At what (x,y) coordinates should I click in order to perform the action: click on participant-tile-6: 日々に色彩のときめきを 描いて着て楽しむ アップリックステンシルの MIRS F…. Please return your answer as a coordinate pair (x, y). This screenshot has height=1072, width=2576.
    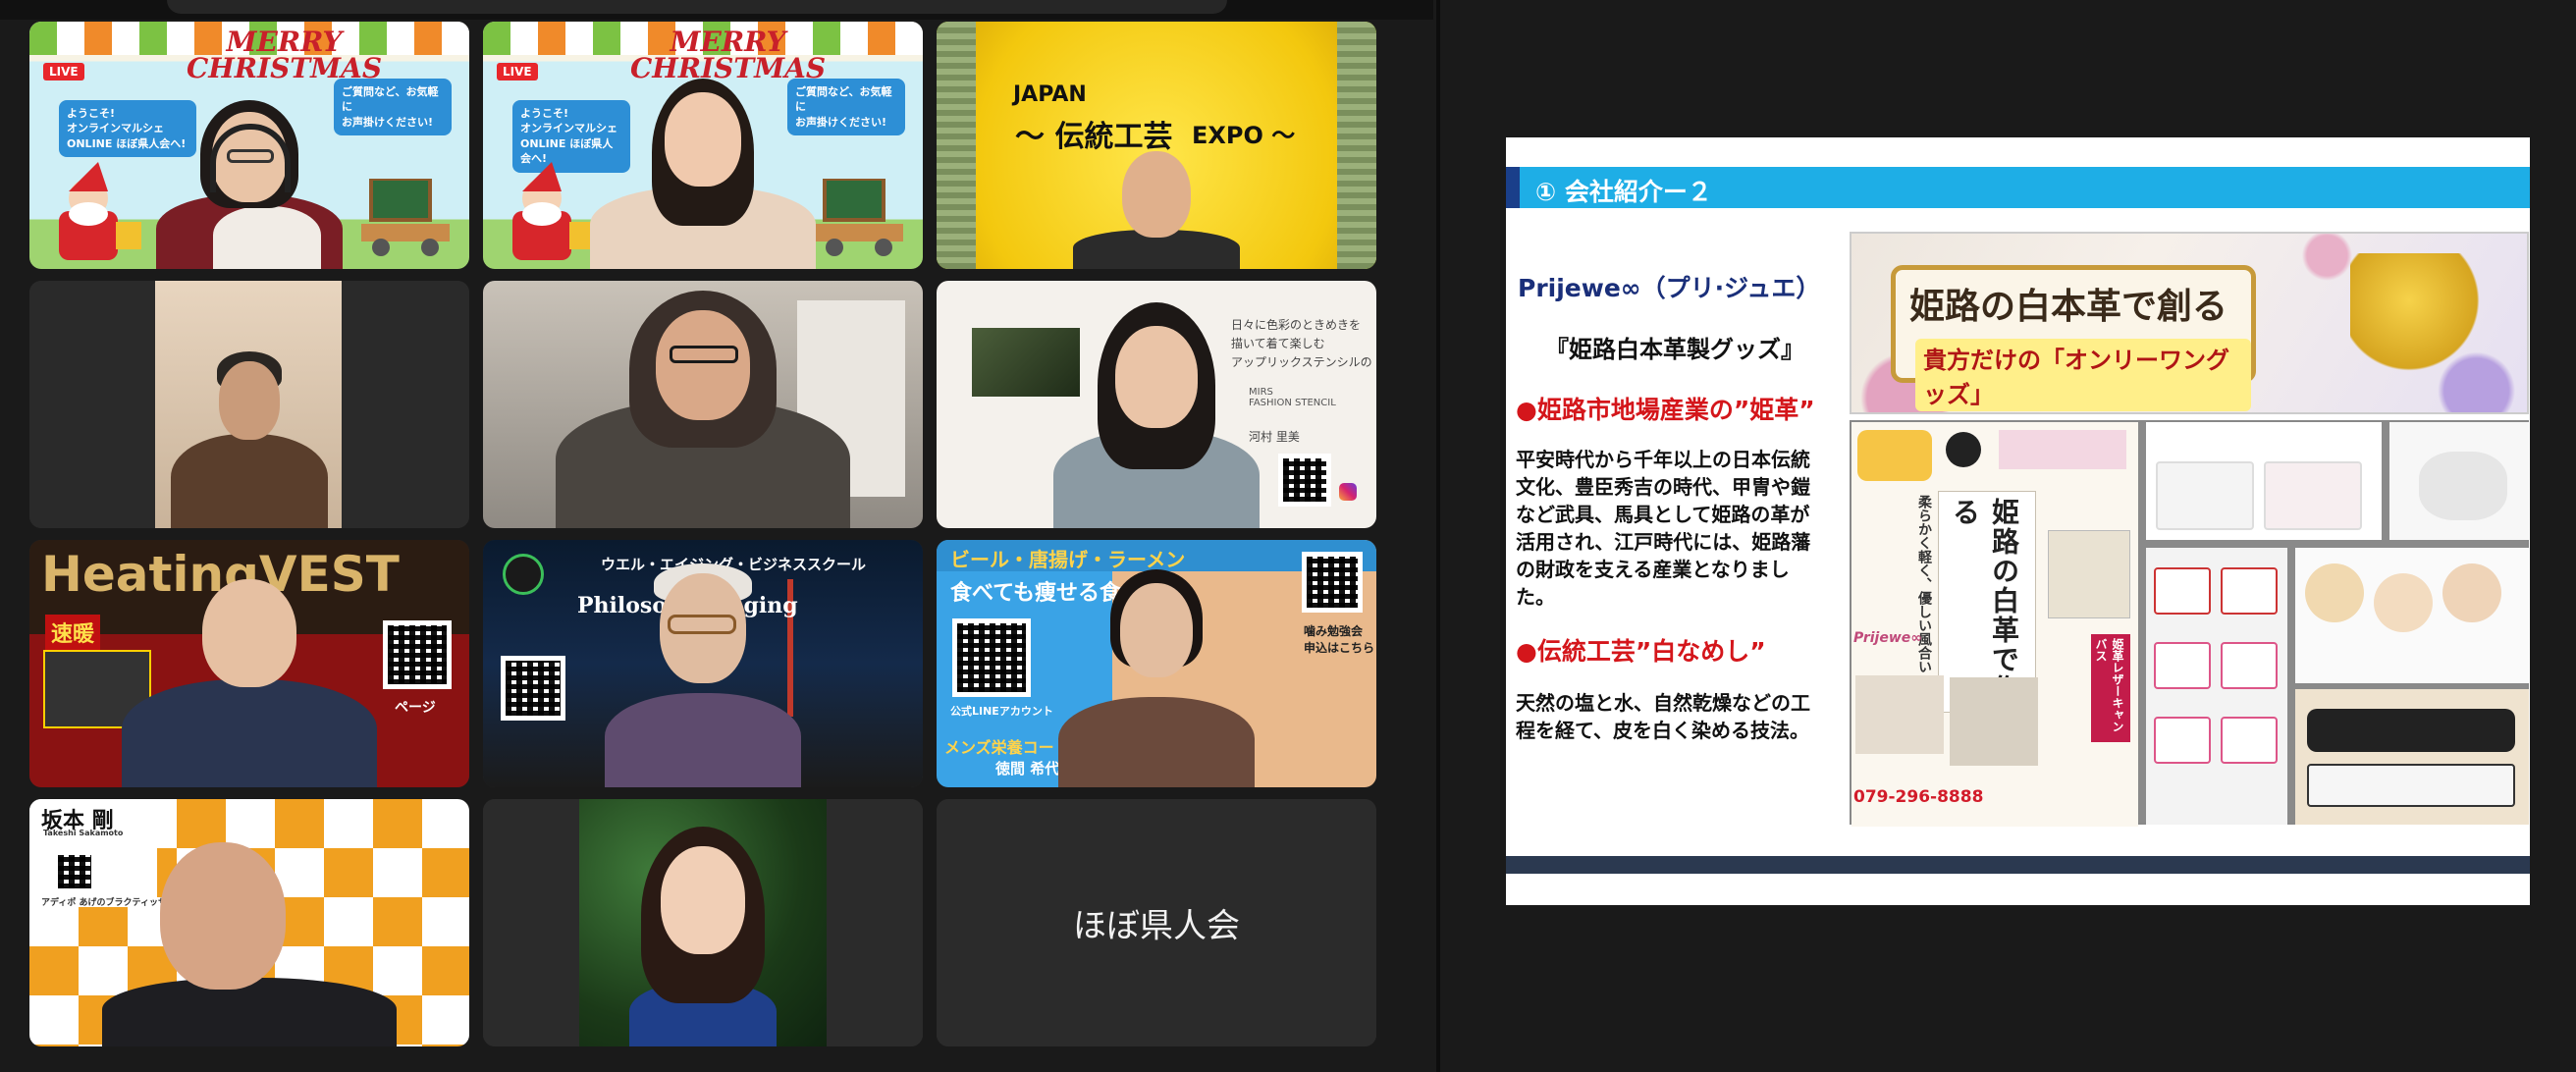
    Looking at the image, I should click on (1156, 404).